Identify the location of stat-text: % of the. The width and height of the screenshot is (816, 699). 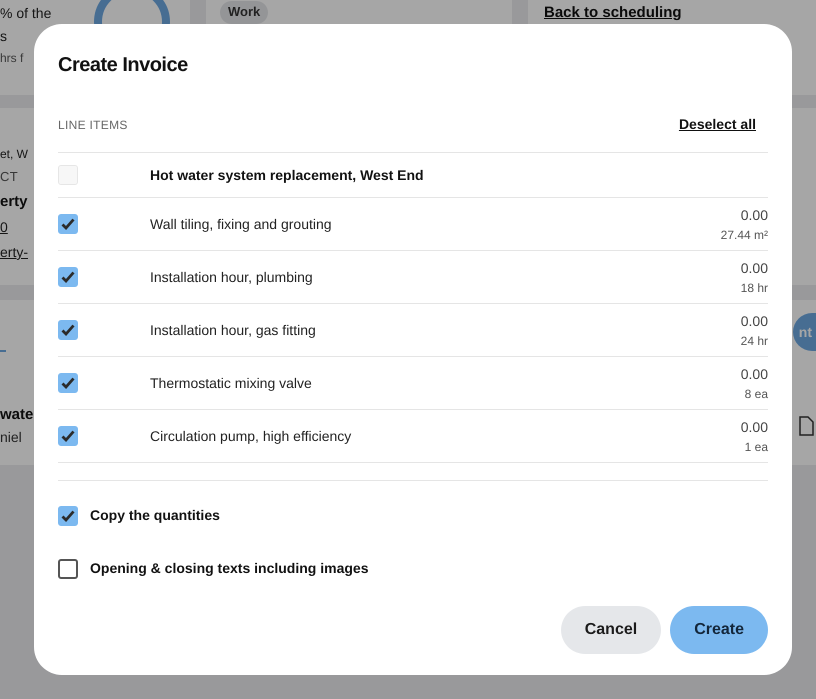
(26, 13).